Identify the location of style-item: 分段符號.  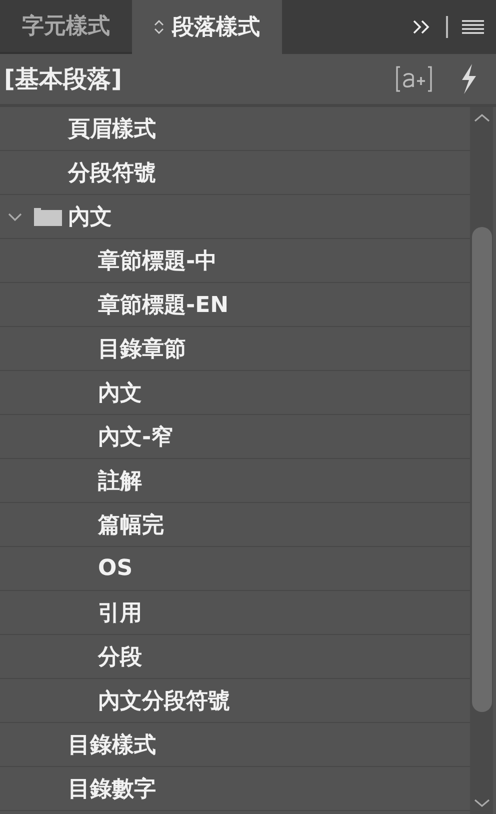
(112, 173).